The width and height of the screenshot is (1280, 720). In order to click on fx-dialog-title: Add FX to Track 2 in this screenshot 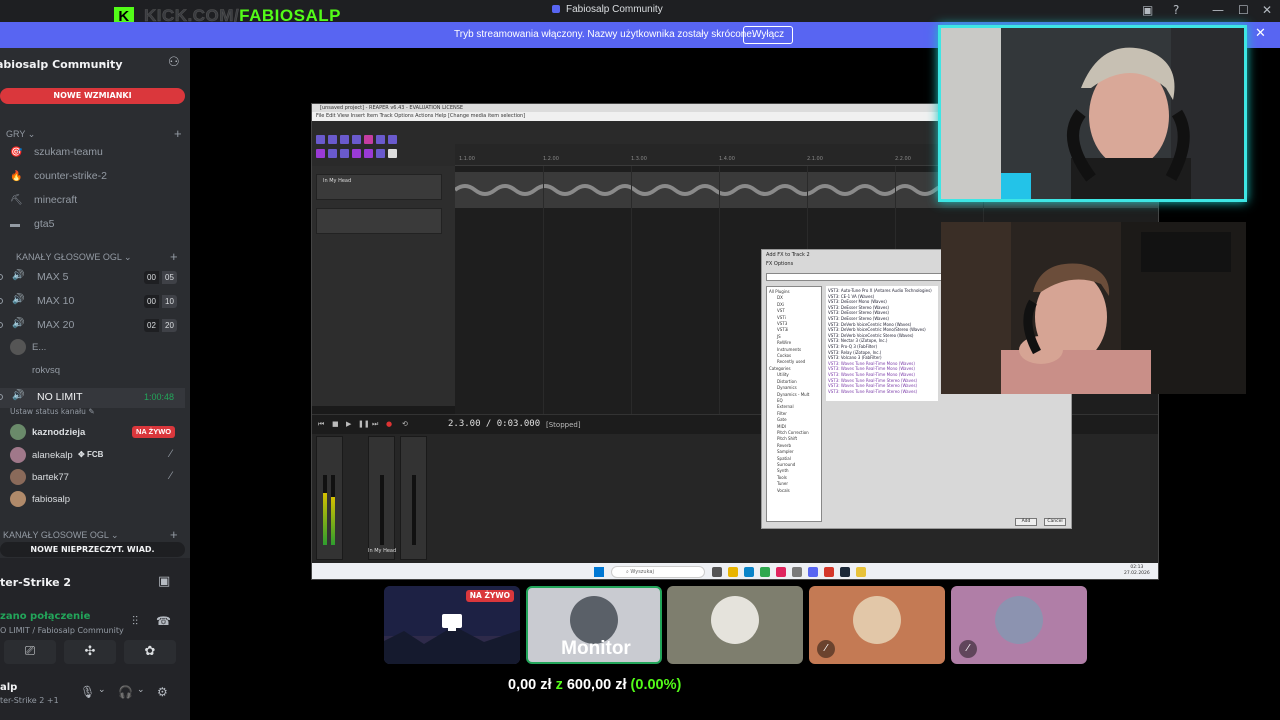, I will do `click(788, 255)`.